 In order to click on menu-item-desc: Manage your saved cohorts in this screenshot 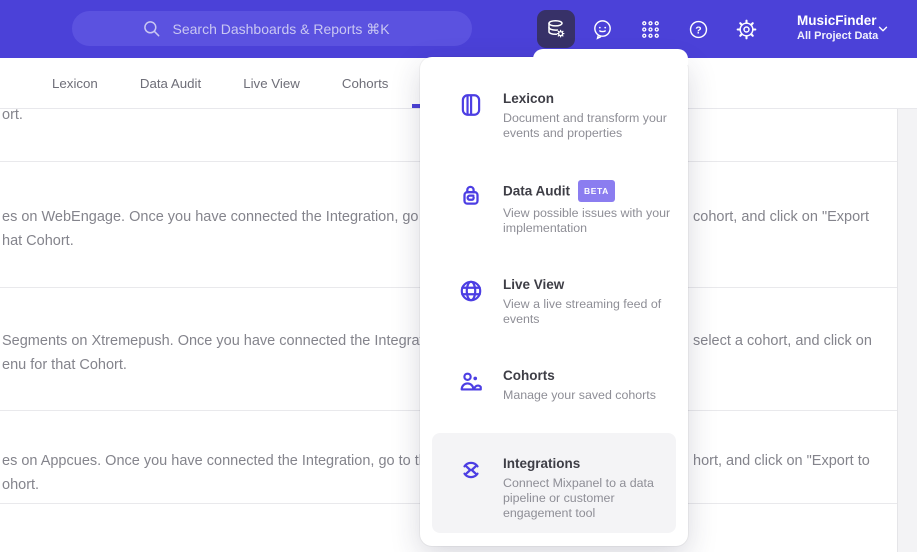, I will do `click(579, 395)`.